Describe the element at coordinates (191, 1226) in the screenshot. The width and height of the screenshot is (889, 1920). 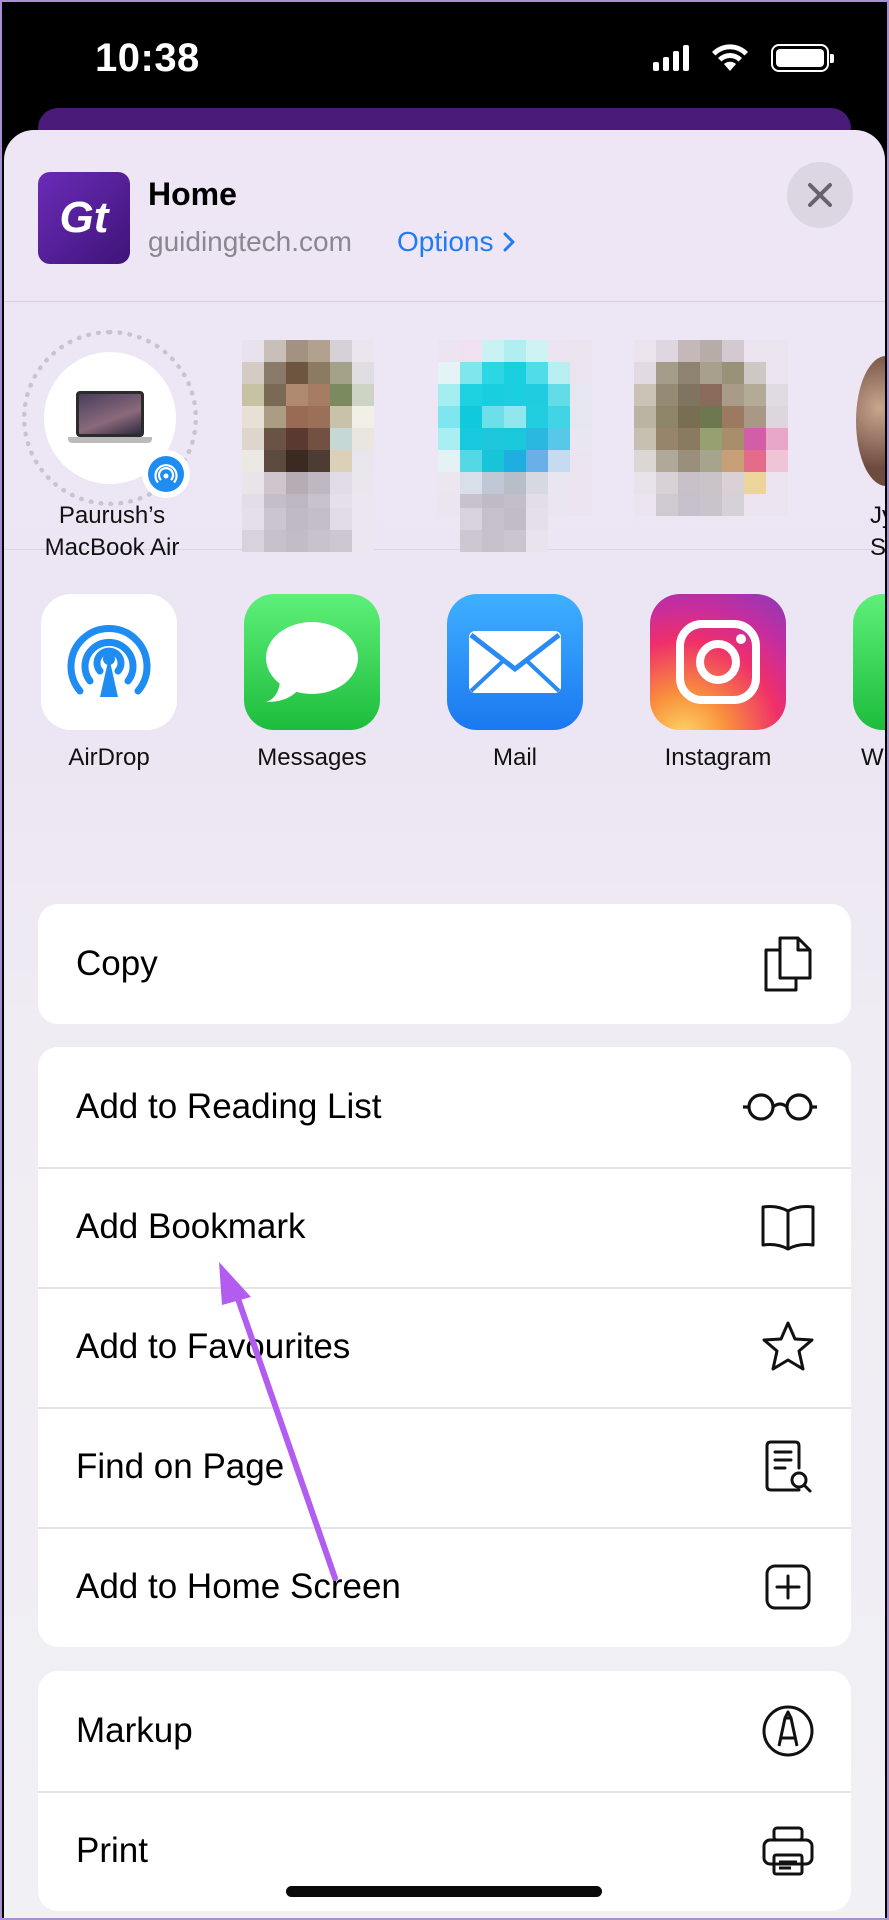
I see `action-label: Add Bookmark` at that location.